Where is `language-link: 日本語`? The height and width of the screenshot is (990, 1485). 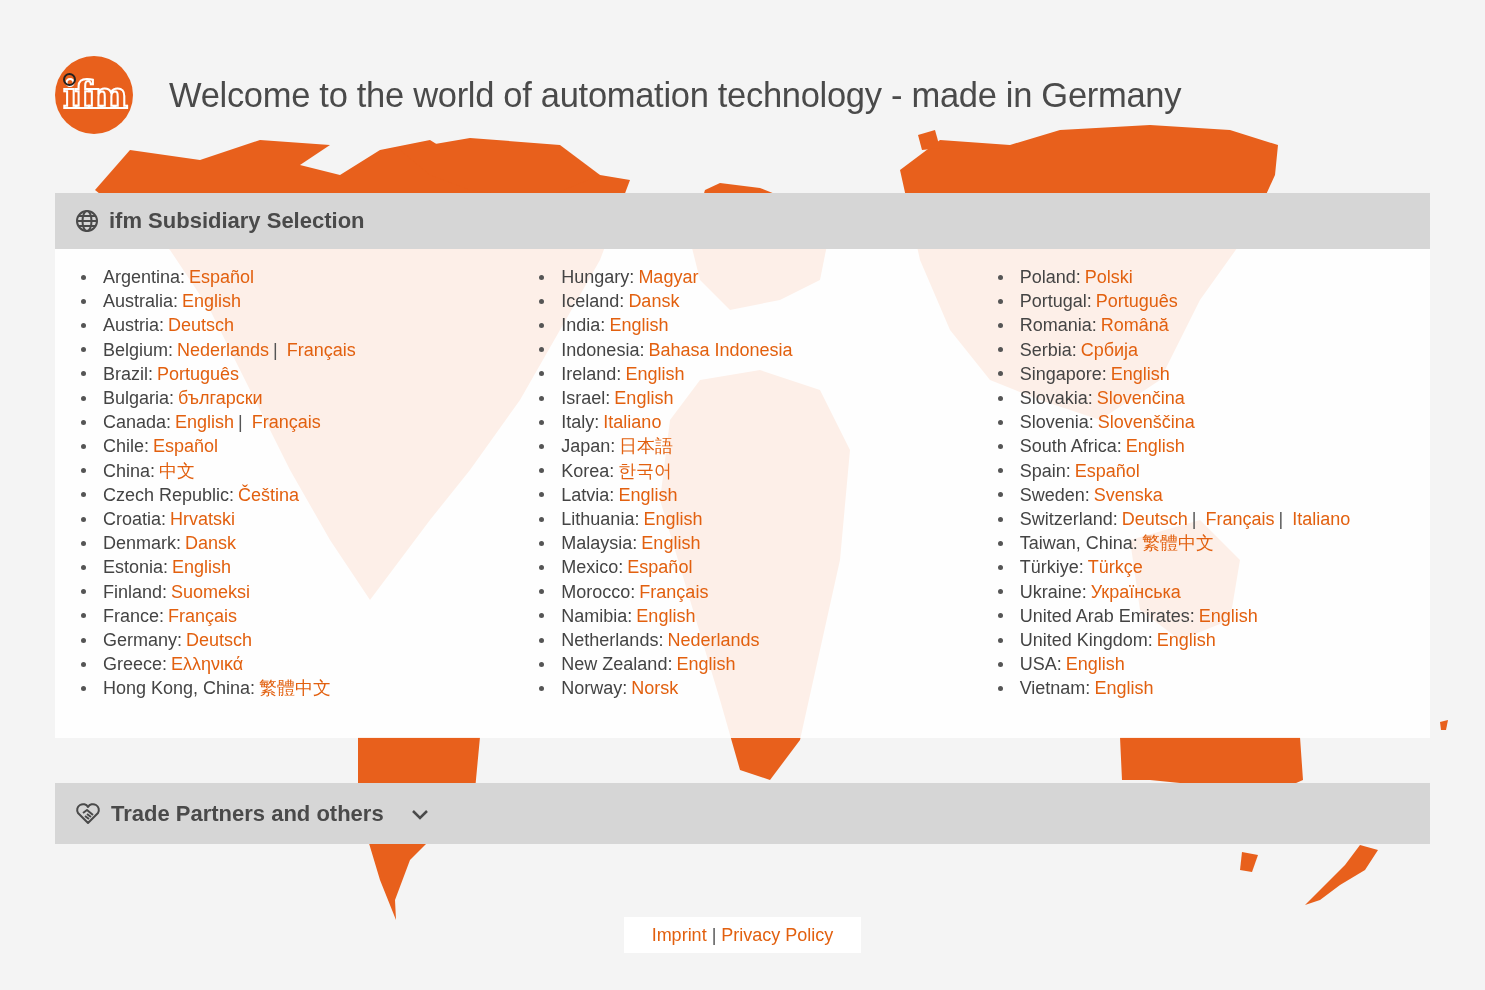 language-link: 日本語 is located at coordinates (646, 446).